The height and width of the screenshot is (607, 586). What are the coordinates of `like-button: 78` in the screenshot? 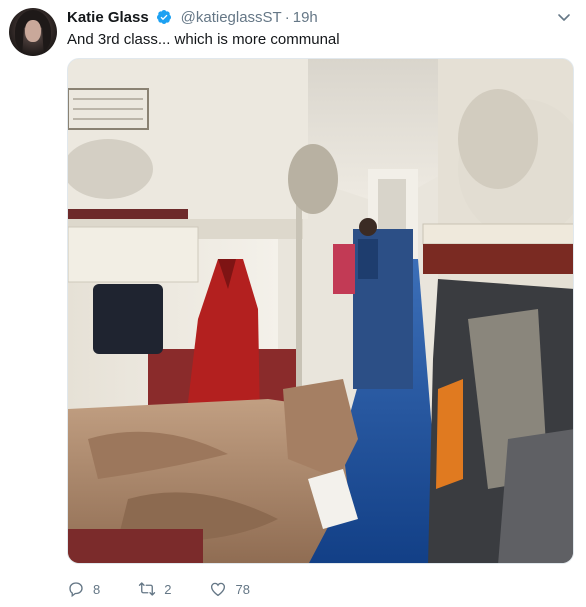 It's located at (229, 589).